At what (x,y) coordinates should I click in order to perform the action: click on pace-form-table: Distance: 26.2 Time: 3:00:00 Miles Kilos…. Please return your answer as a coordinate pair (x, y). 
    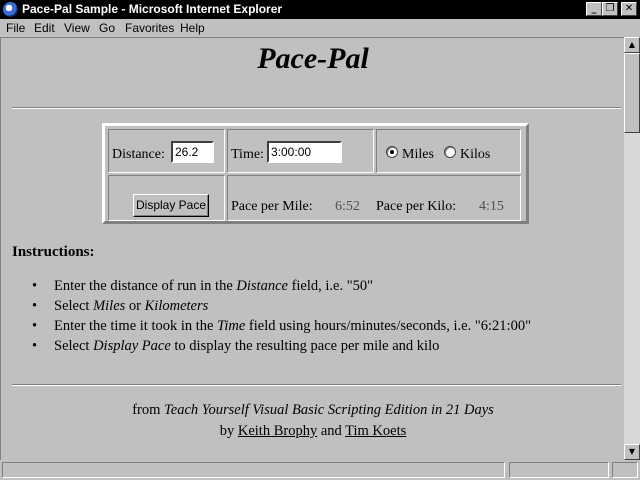
    Looking at the image, I should click on (315, 173).